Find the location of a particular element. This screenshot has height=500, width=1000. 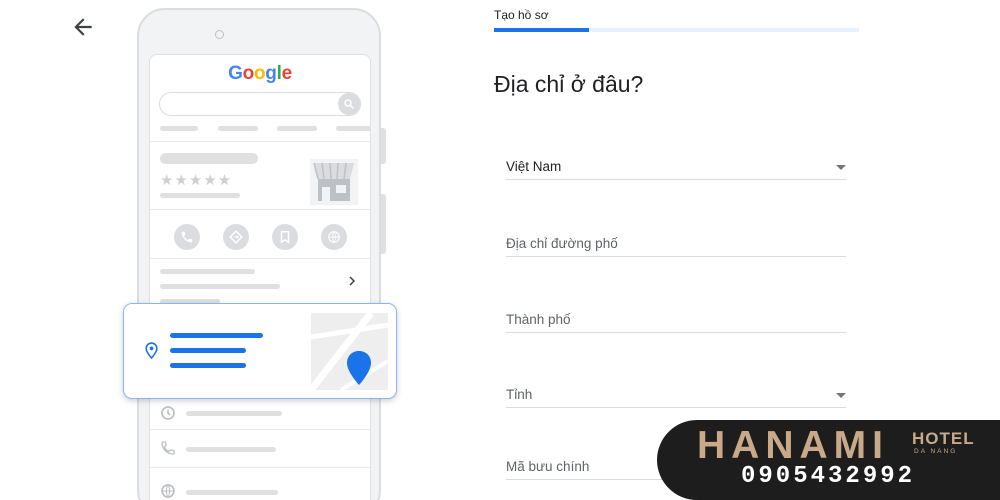

back-arrow-icon is located at coordinates (83, 27).